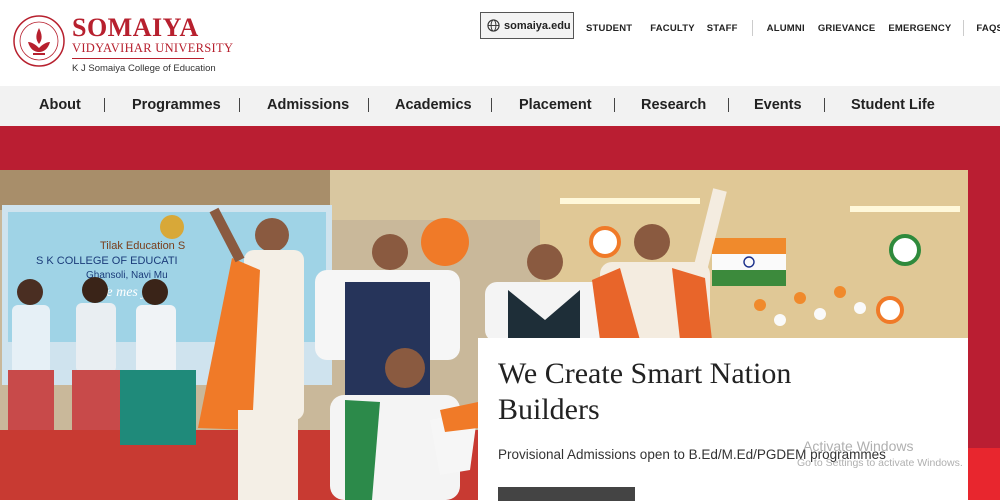  Describe the element at coordinates (138, 58) in the screenshot. I see `brand-divider` at that location.